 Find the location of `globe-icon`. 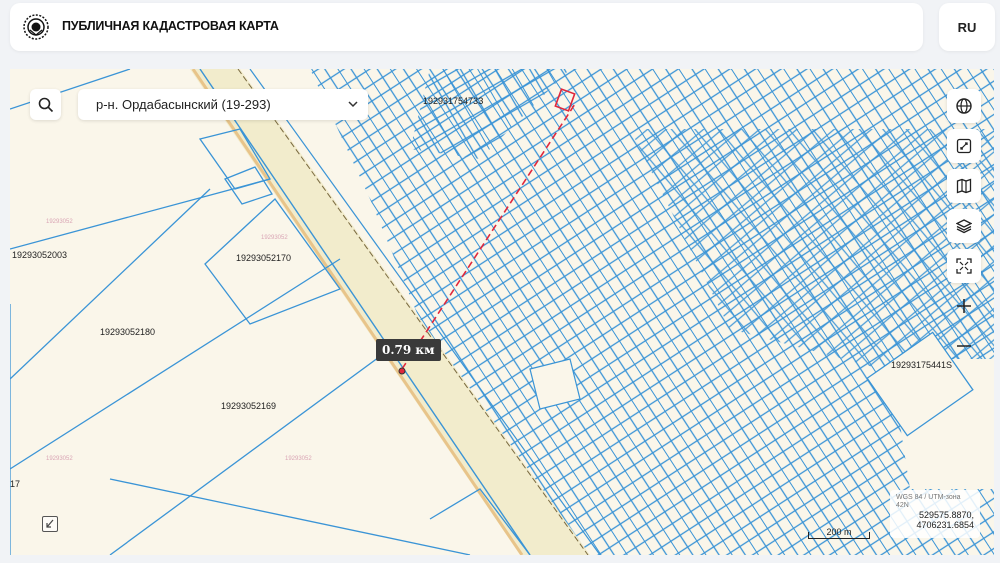

globe-icon is located at coordinates (964, 106).